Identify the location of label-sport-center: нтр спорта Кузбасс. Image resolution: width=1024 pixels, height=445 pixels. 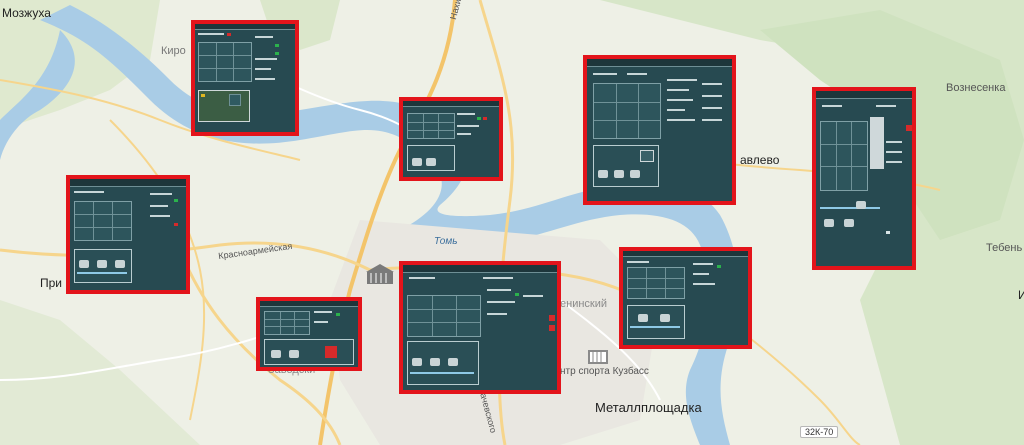
(604, 371).